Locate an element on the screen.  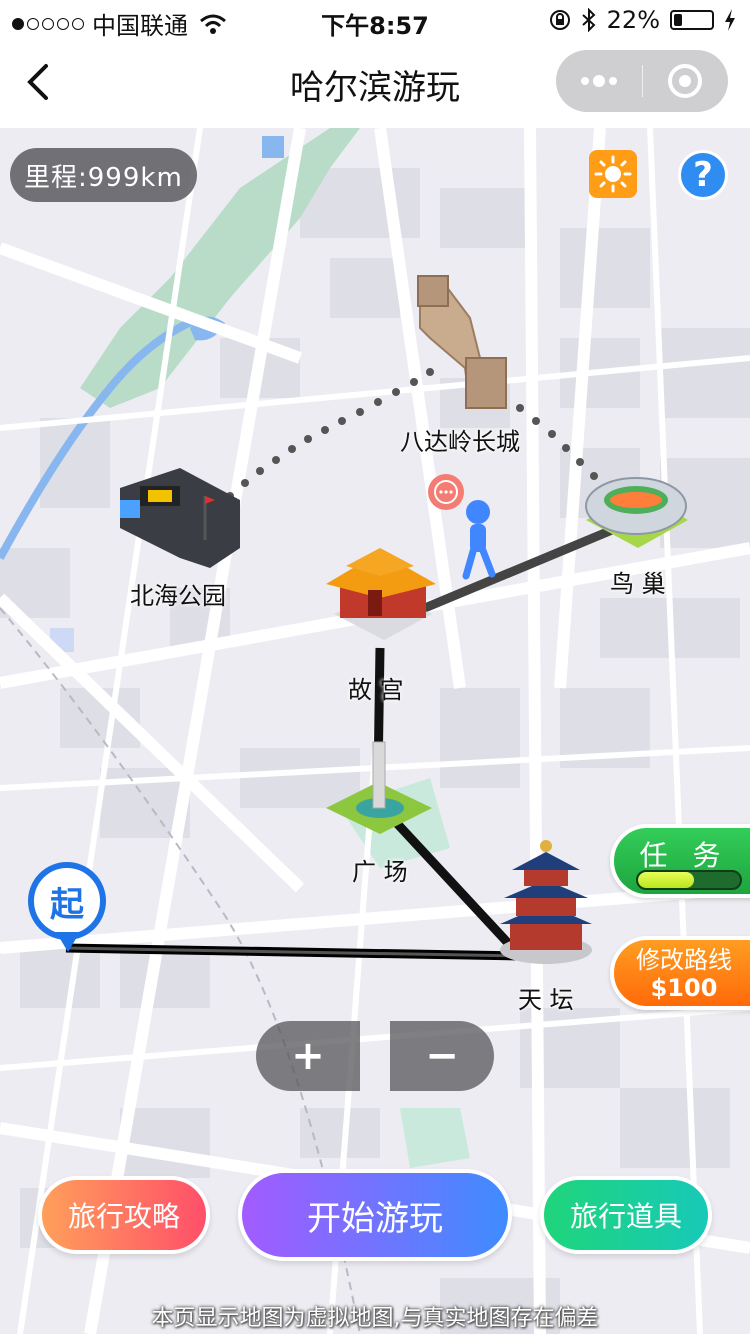
weather-toggle-button is located at coordinates (613, 174).